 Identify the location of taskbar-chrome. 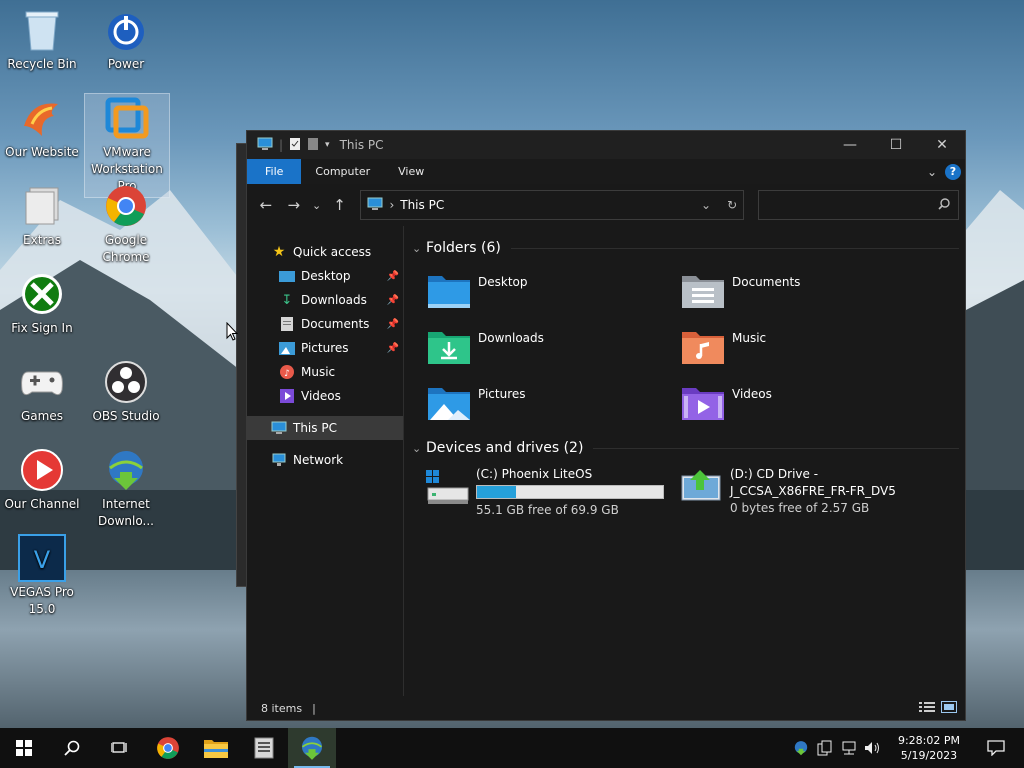
(168, 748).